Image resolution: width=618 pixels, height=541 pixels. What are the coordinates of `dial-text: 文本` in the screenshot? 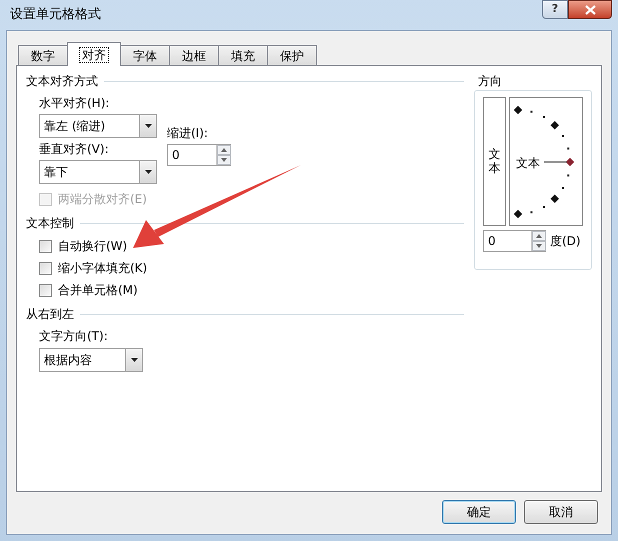 It's located at (528, 163).